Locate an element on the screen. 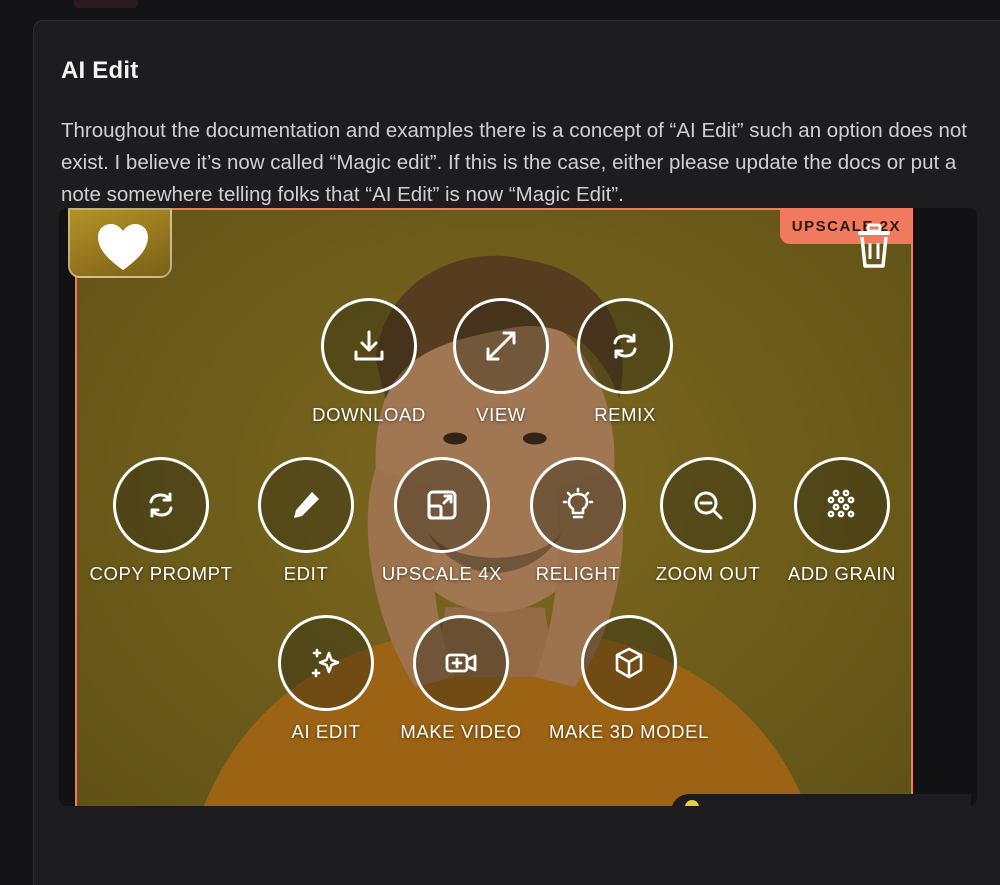  bottom-toolbar-edge is located at coordinates (821, 800).